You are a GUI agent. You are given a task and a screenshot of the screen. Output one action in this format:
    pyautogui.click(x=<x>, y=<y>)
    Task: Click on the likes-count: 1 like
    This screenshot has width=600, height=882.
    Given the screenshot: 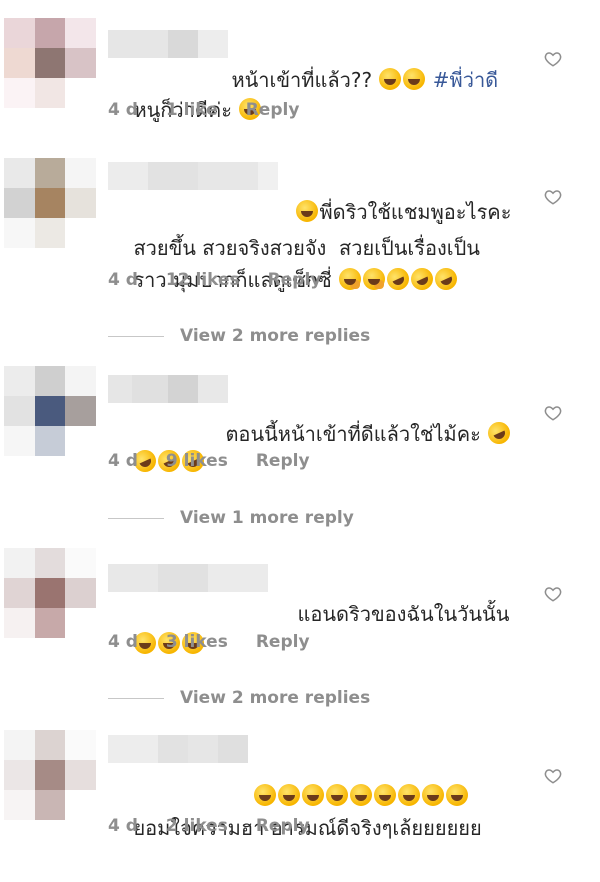 What is the action you would take?
    pyautogui.click(x=192, y=110)
    